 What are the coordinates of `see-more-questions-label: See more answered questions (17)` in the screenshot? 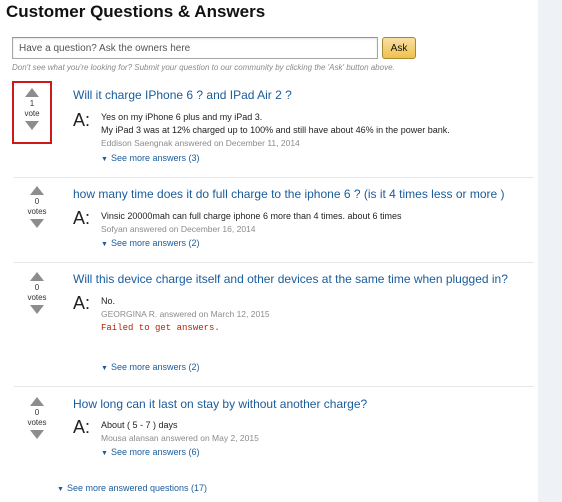 It's located at (137, 488).